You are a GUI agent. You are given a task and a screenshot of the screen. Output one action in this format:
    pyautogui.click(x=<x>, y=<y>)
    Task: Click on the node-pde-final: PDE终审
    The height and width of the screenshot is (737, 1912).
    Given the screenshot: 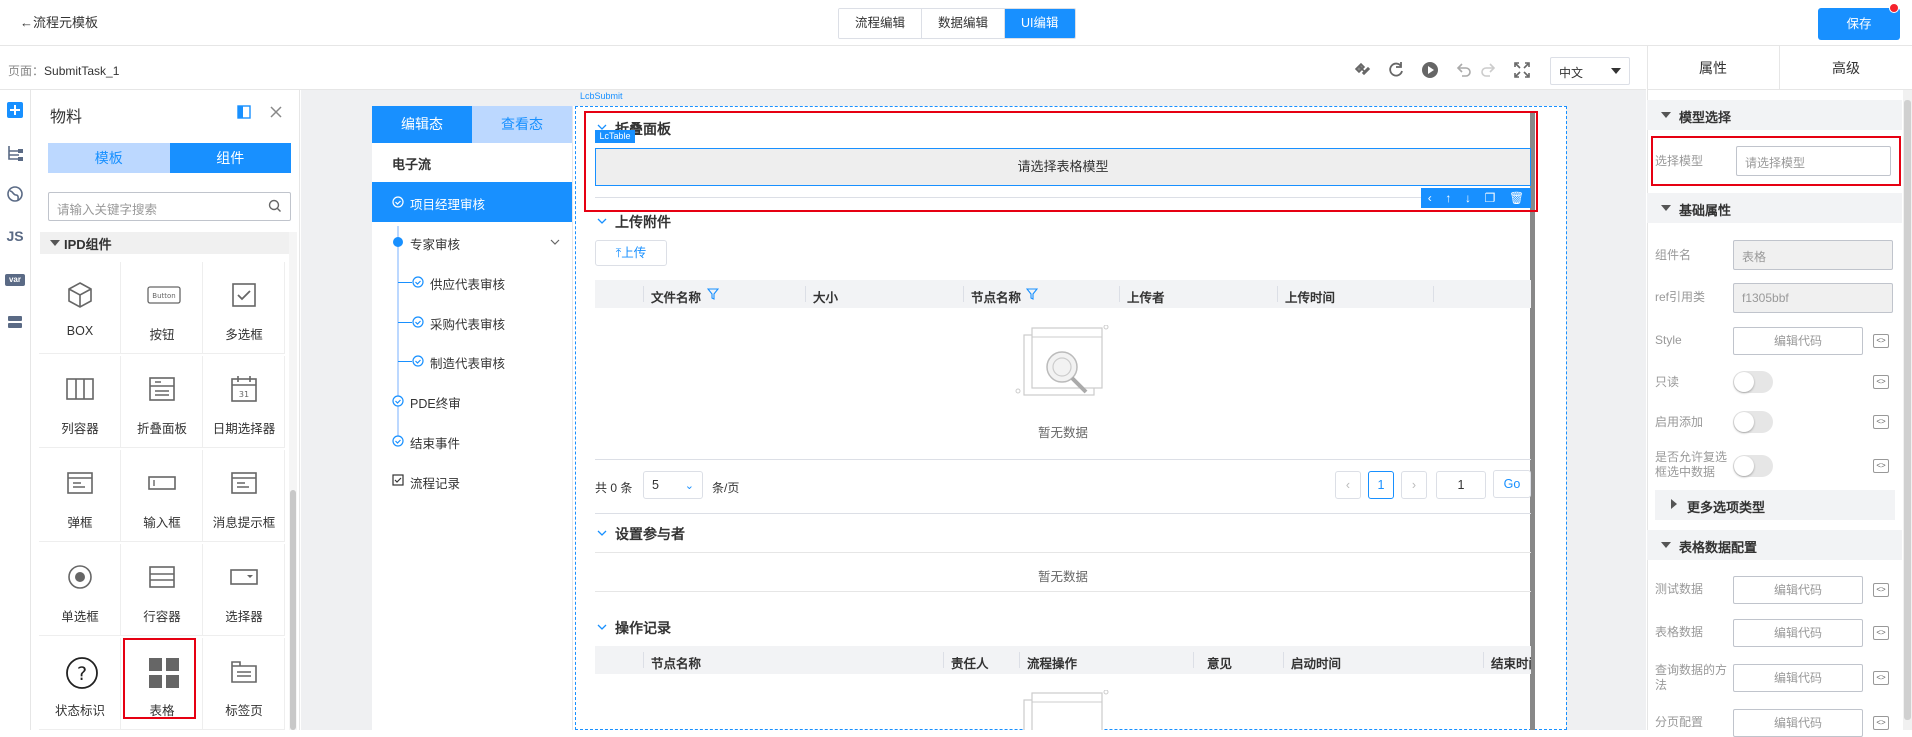 What is the action you would take?
    pyautogui.click(x=435, y=402)
    